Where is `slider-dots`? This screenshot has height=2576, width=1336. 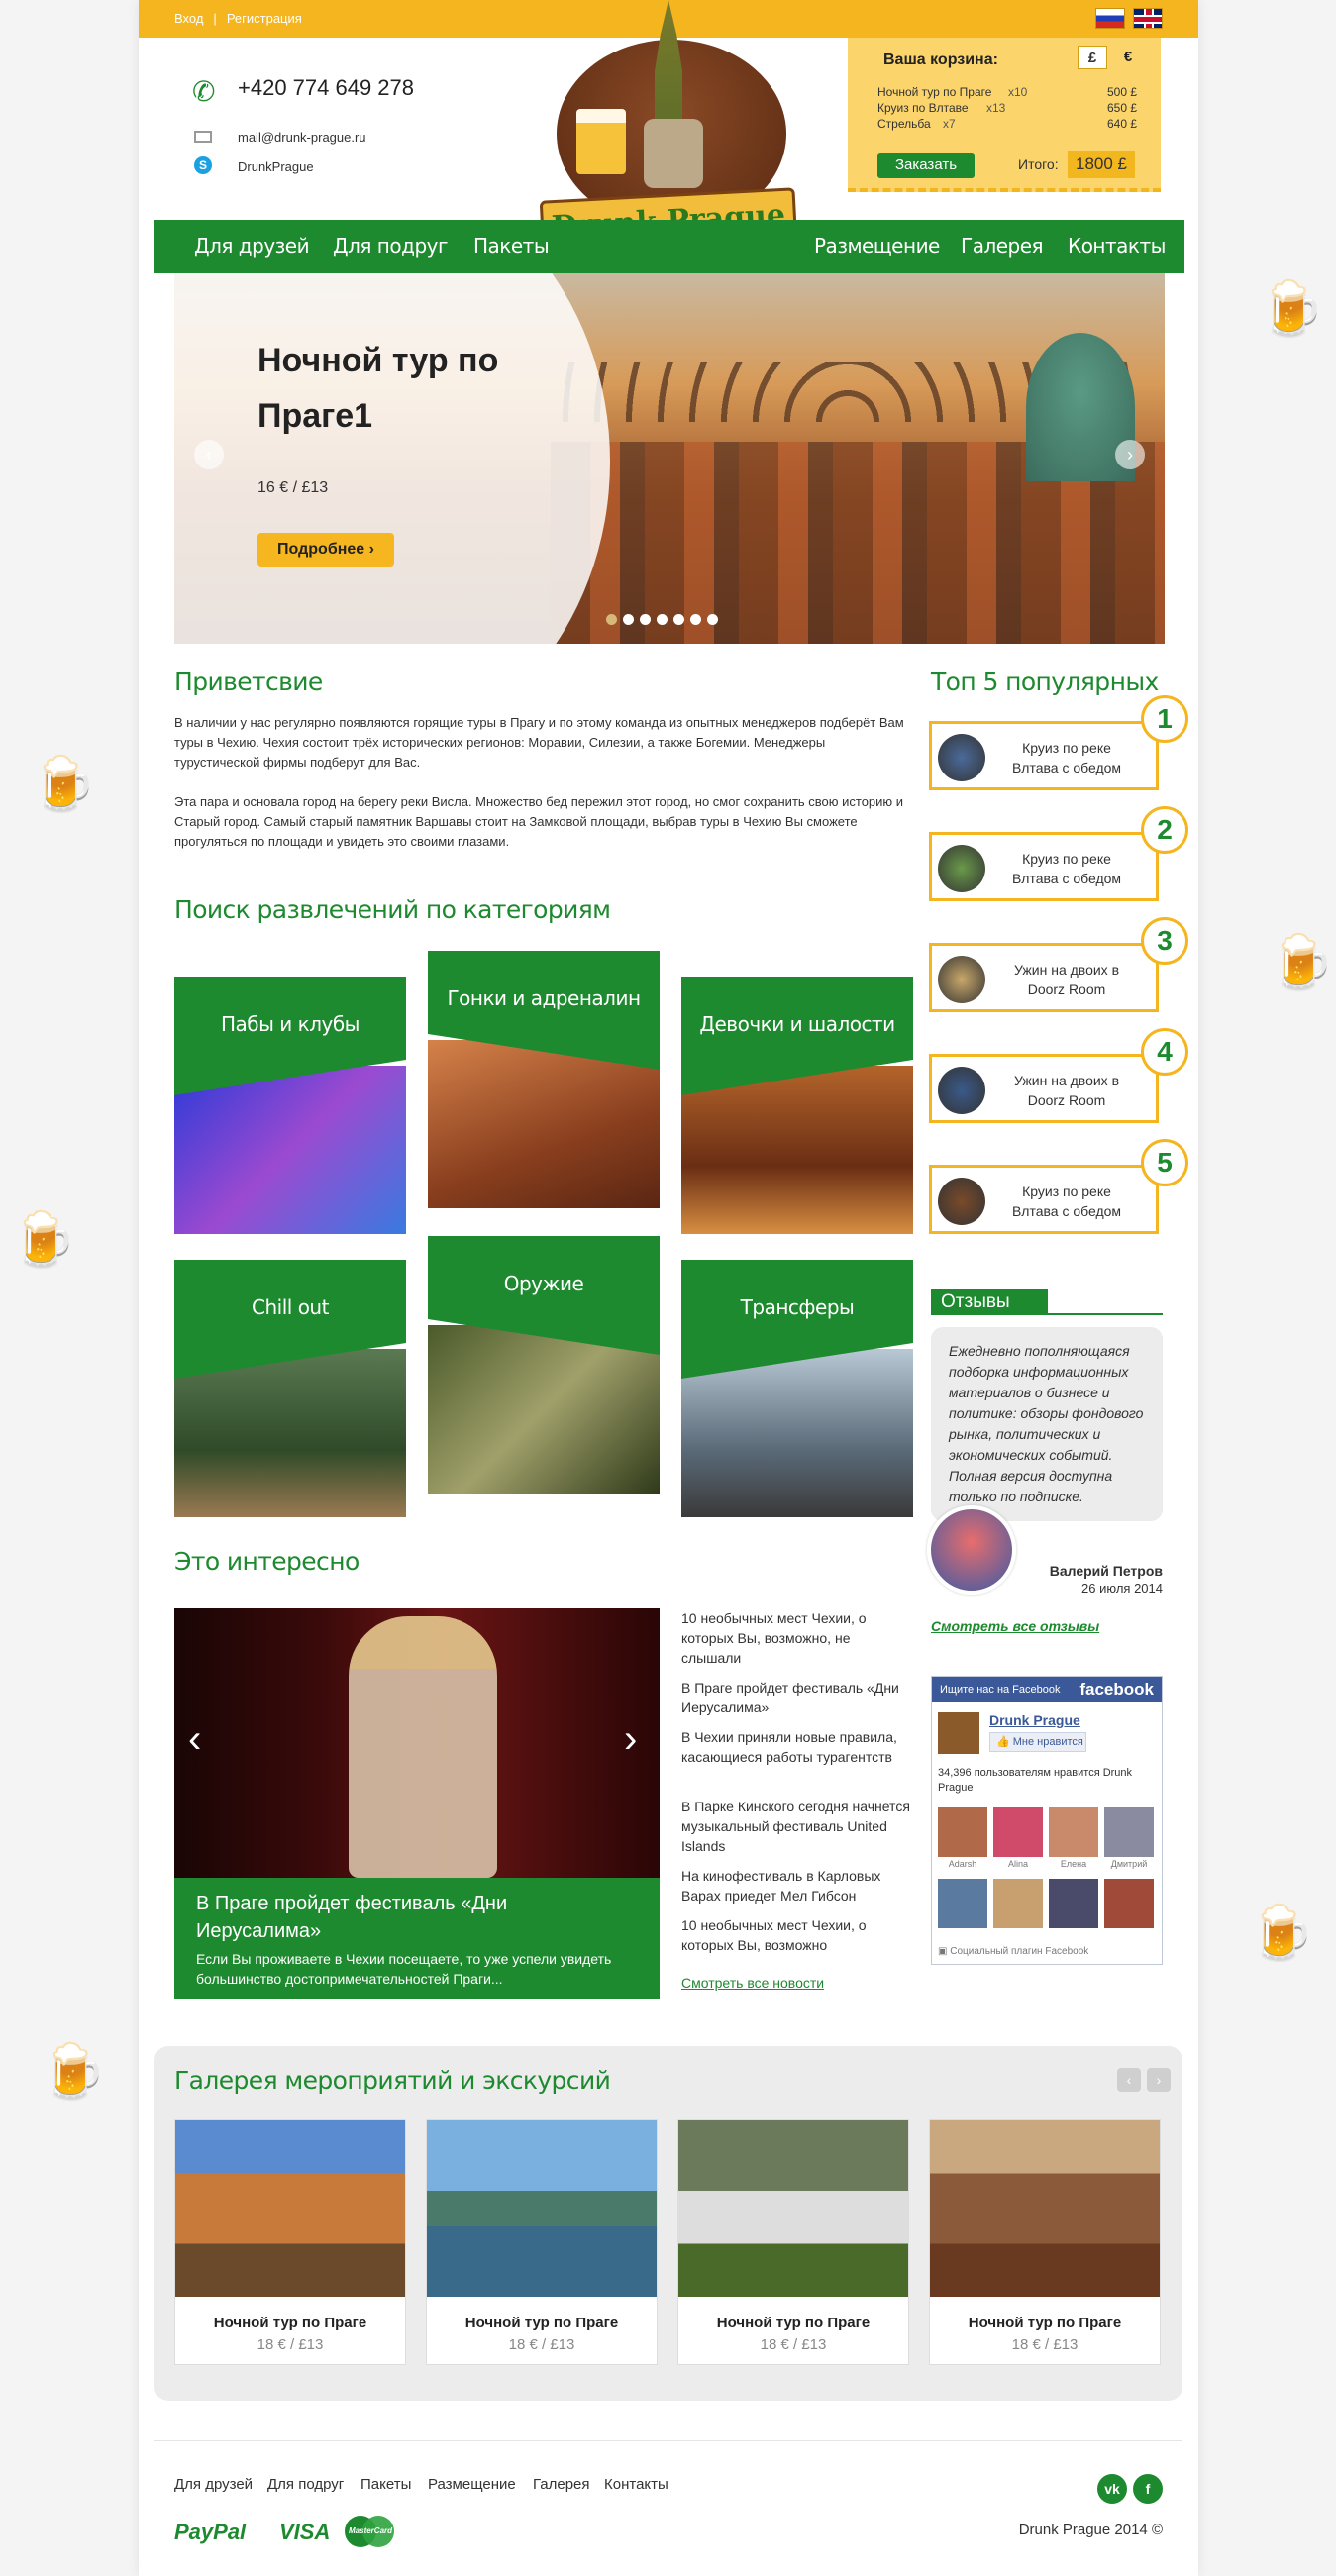 slider-dots is located at coordinates (665, 621).